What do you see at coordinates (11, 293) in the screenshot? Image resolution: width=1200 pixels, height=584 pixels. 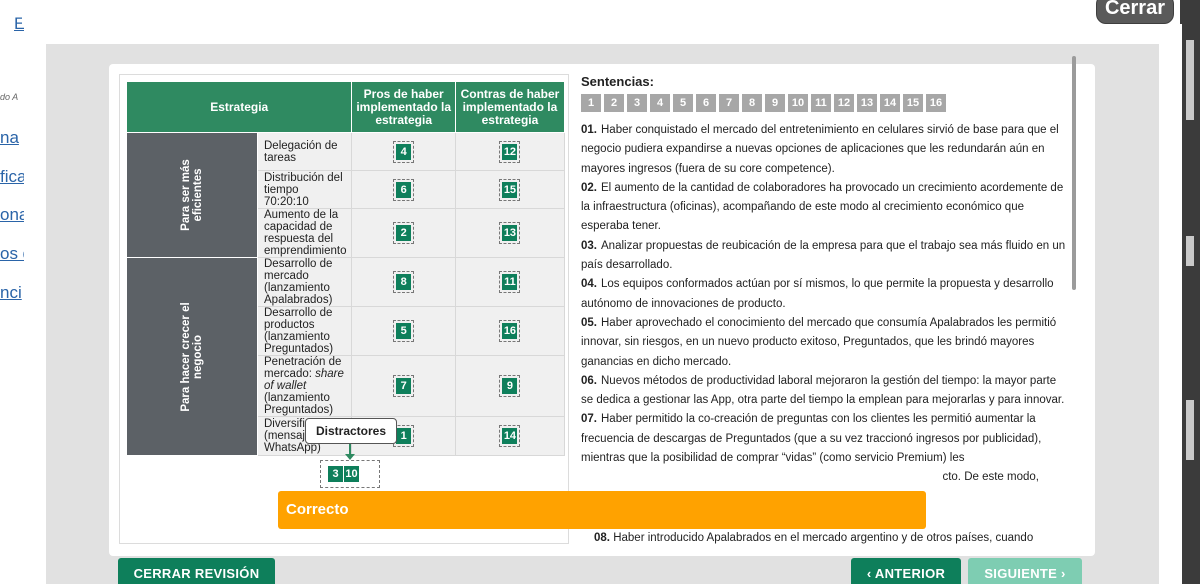 I see `background-link: nci` at bounding box center [11, 293].